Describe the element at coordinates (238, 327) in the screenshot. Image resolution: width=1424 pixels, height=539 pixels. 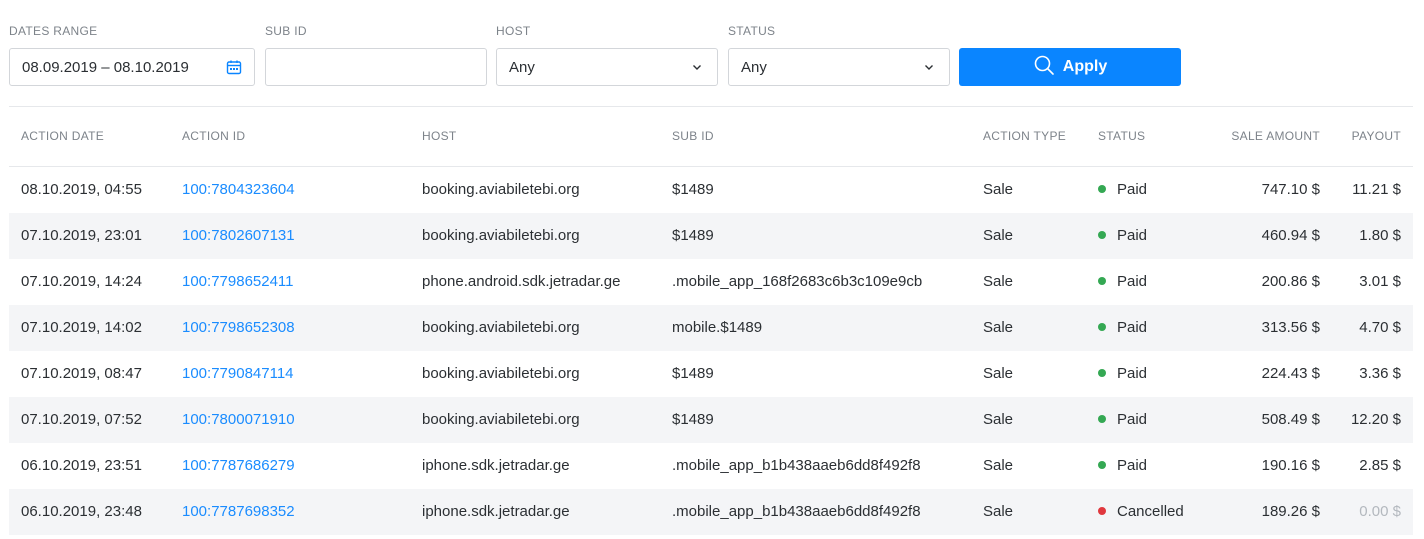
I see `action-id-link: 100:7798652308` at that location.